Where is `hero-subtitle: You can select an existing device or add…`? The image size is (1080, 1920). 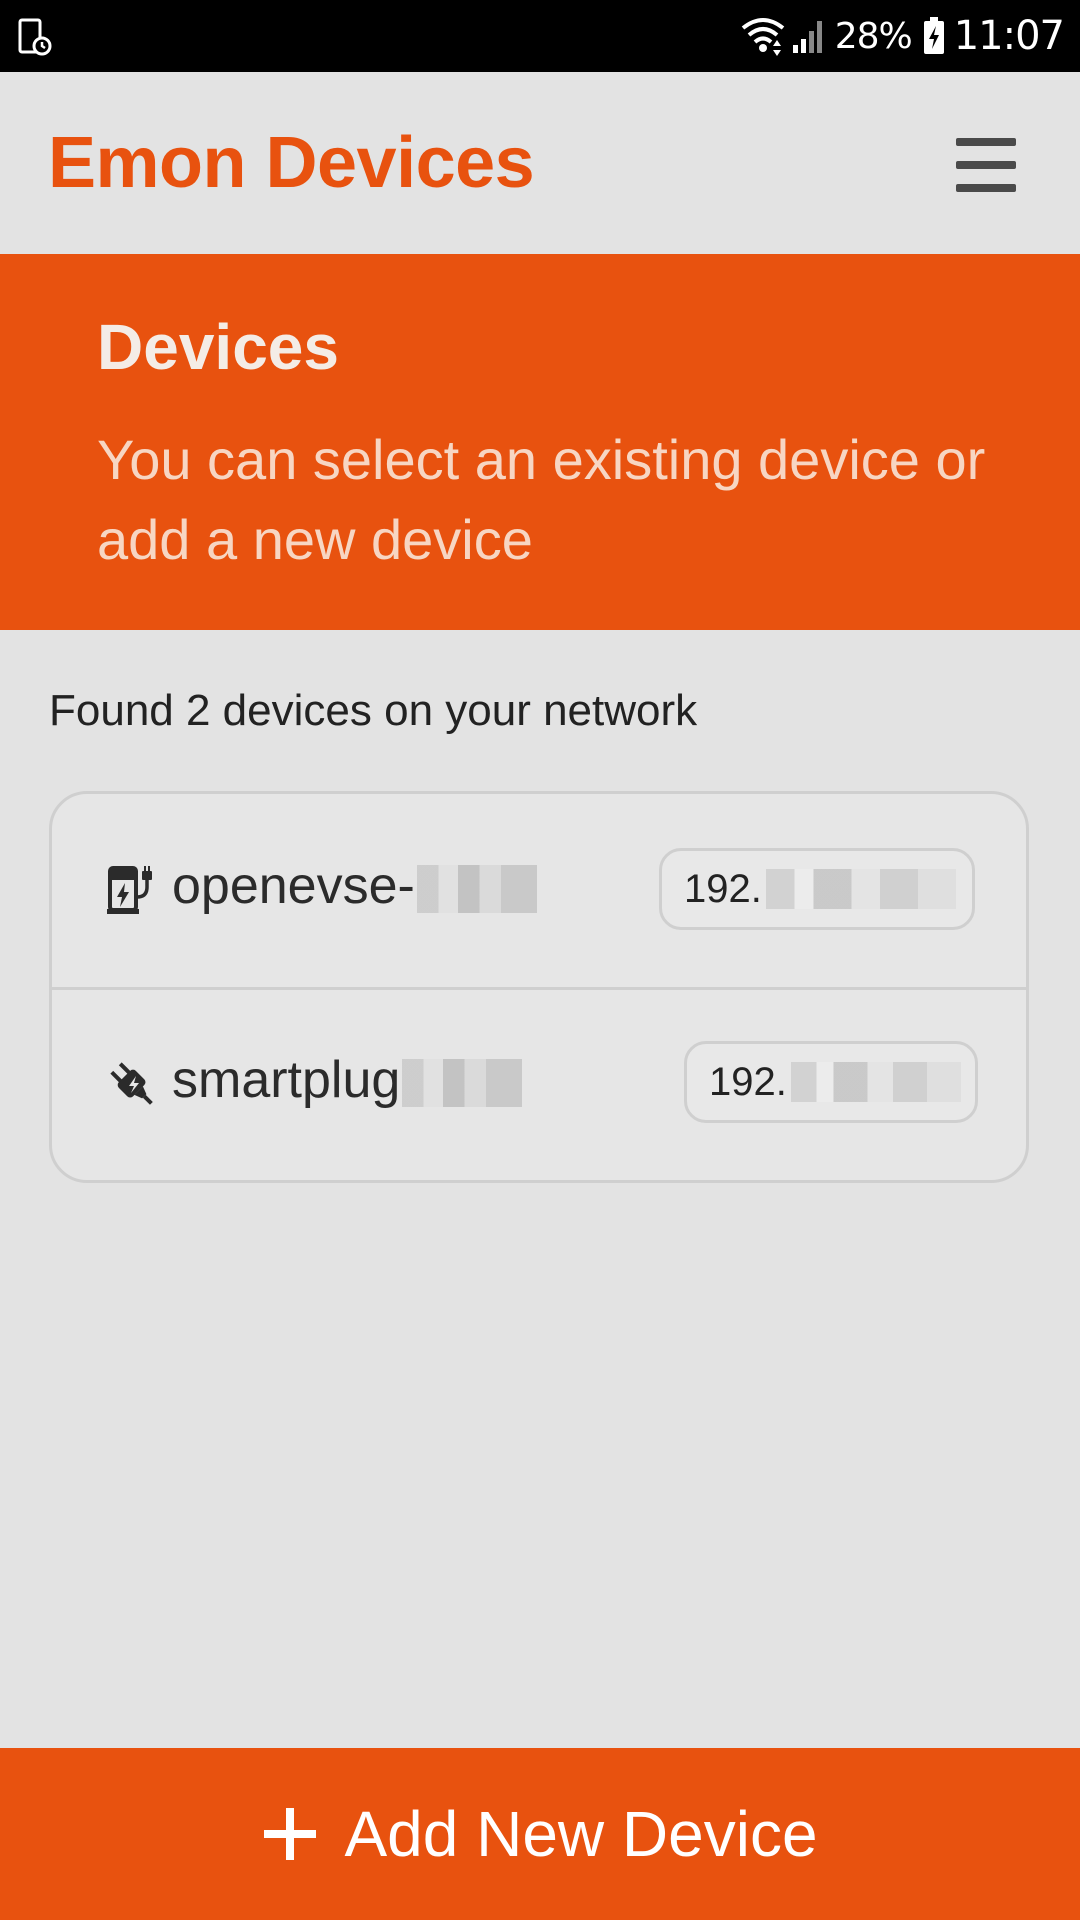 hero-subtitle: You can select an existing device or add… is located at coordinates (541, 499).